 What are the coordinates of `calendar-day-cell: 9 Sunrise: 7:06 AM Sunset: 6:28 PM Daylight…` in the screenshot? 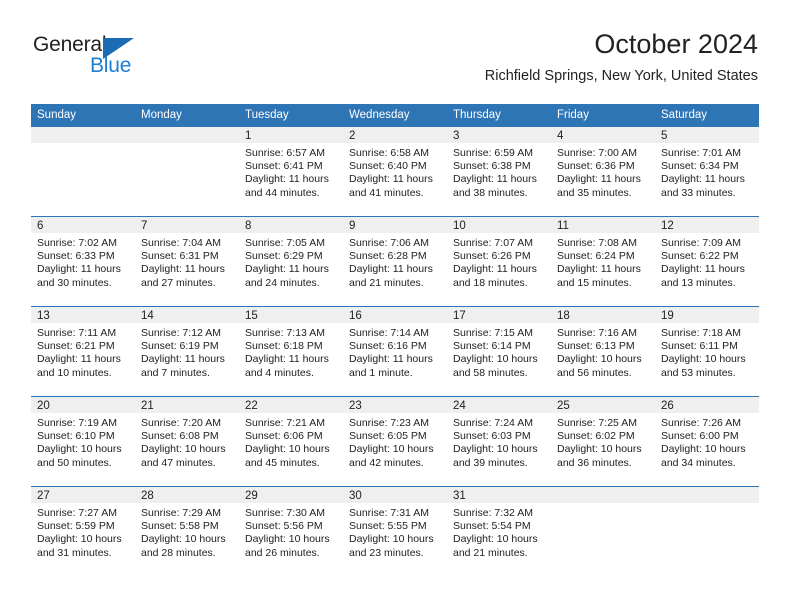 It's located at (395, 261).